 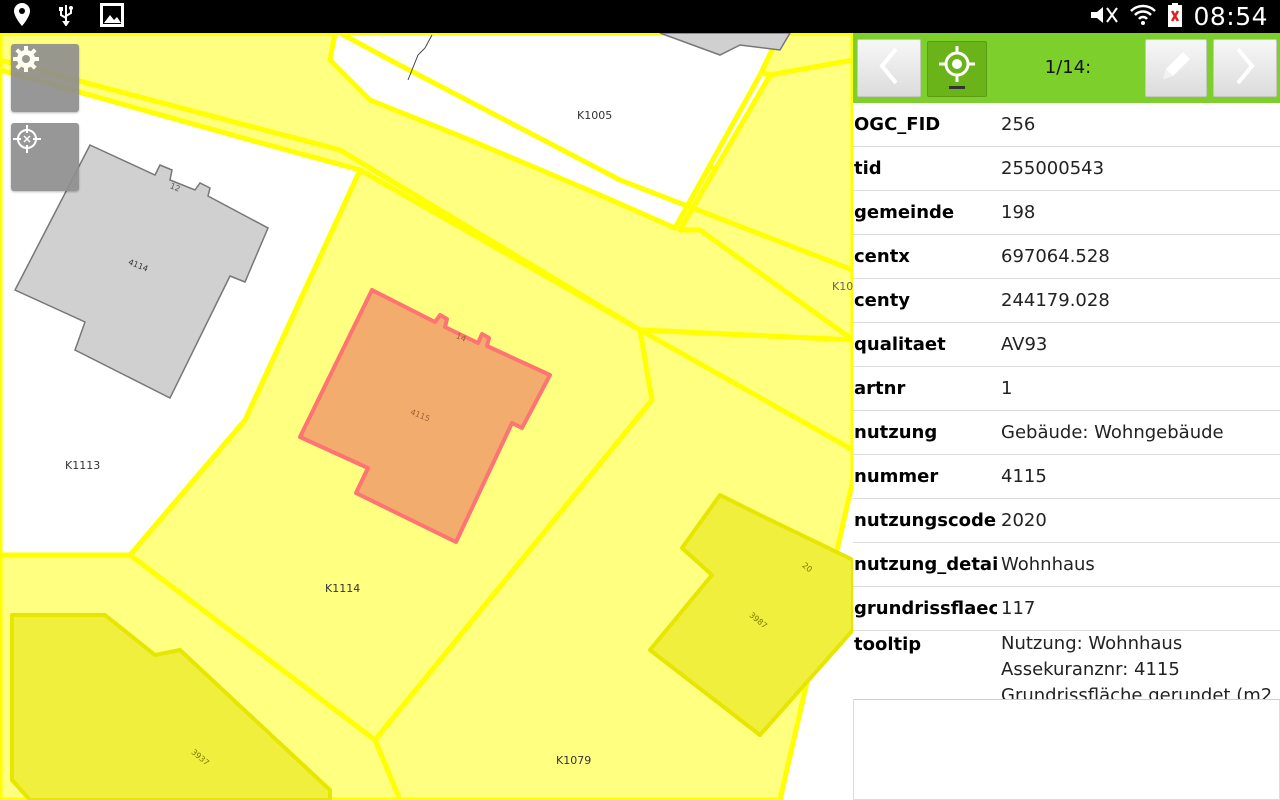 I want to click on attribute-key: artnr, so click(x=880, y=388).